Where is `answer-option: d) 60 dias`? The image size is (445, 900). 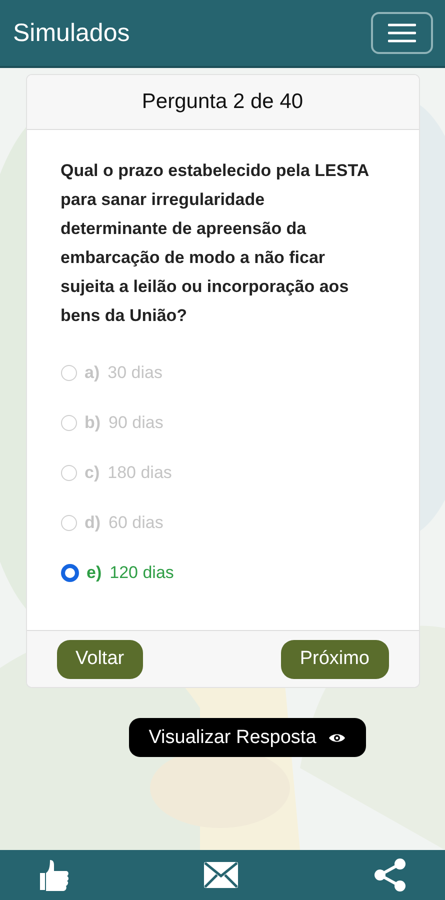 answer-option: d) 60 dias is located at coordinates (214, 523).